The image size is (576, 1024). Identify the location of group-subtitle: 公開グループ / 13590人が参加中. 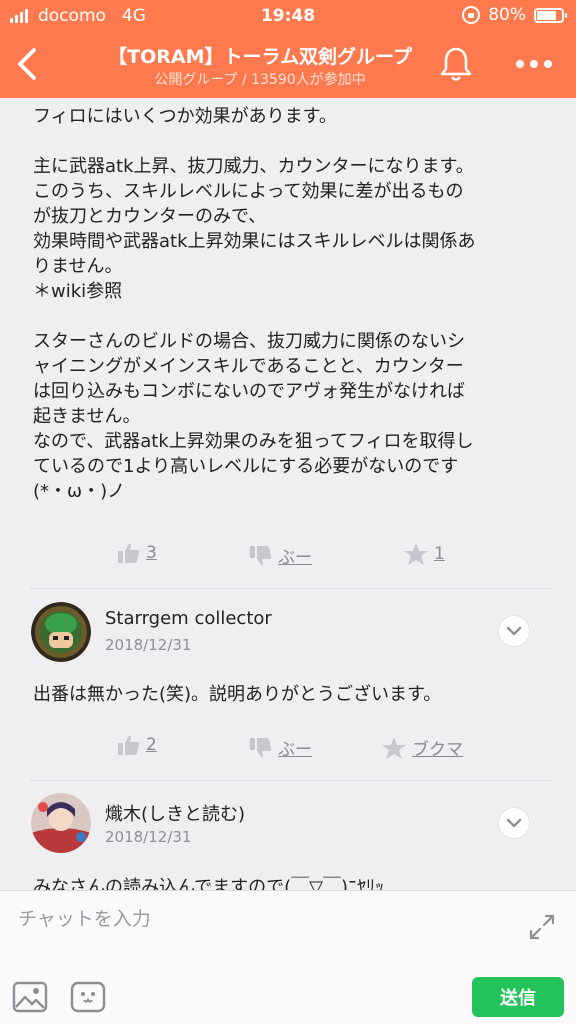
(260, 80).